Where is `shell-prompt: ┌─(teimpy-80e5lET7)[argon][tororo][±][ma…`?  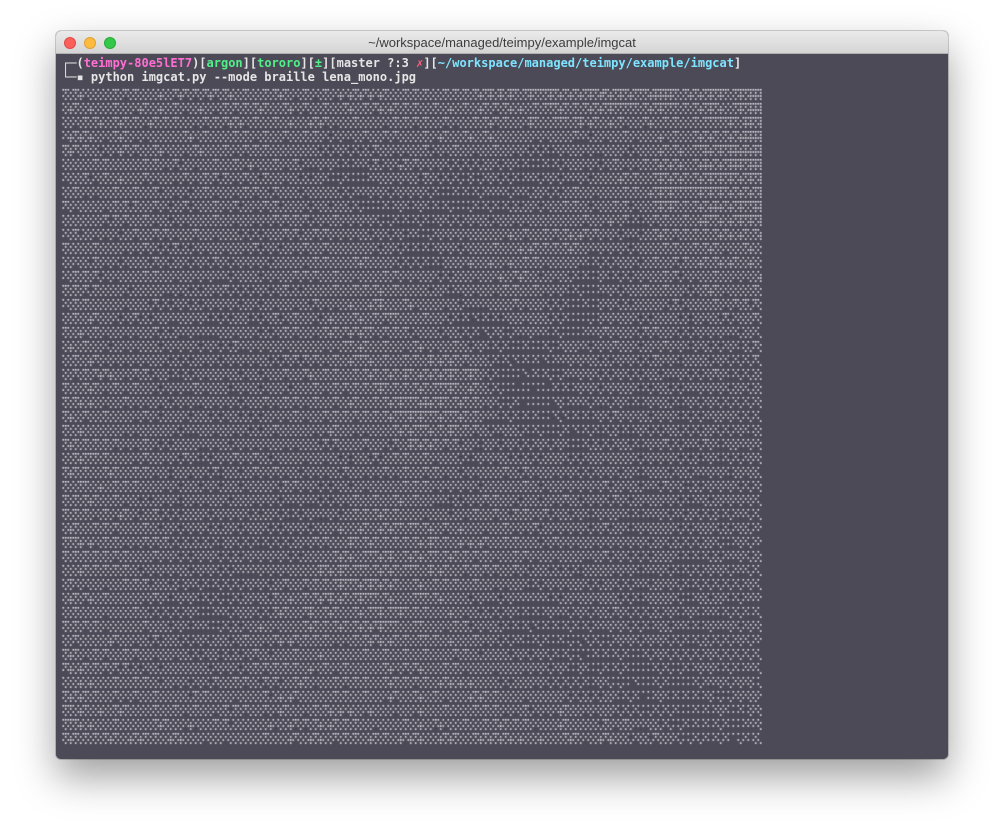 shell-prompt: ┌─(teimpy-80e5lET7)[argon][tororo][±][ma… is located at coordinates (401, 70).